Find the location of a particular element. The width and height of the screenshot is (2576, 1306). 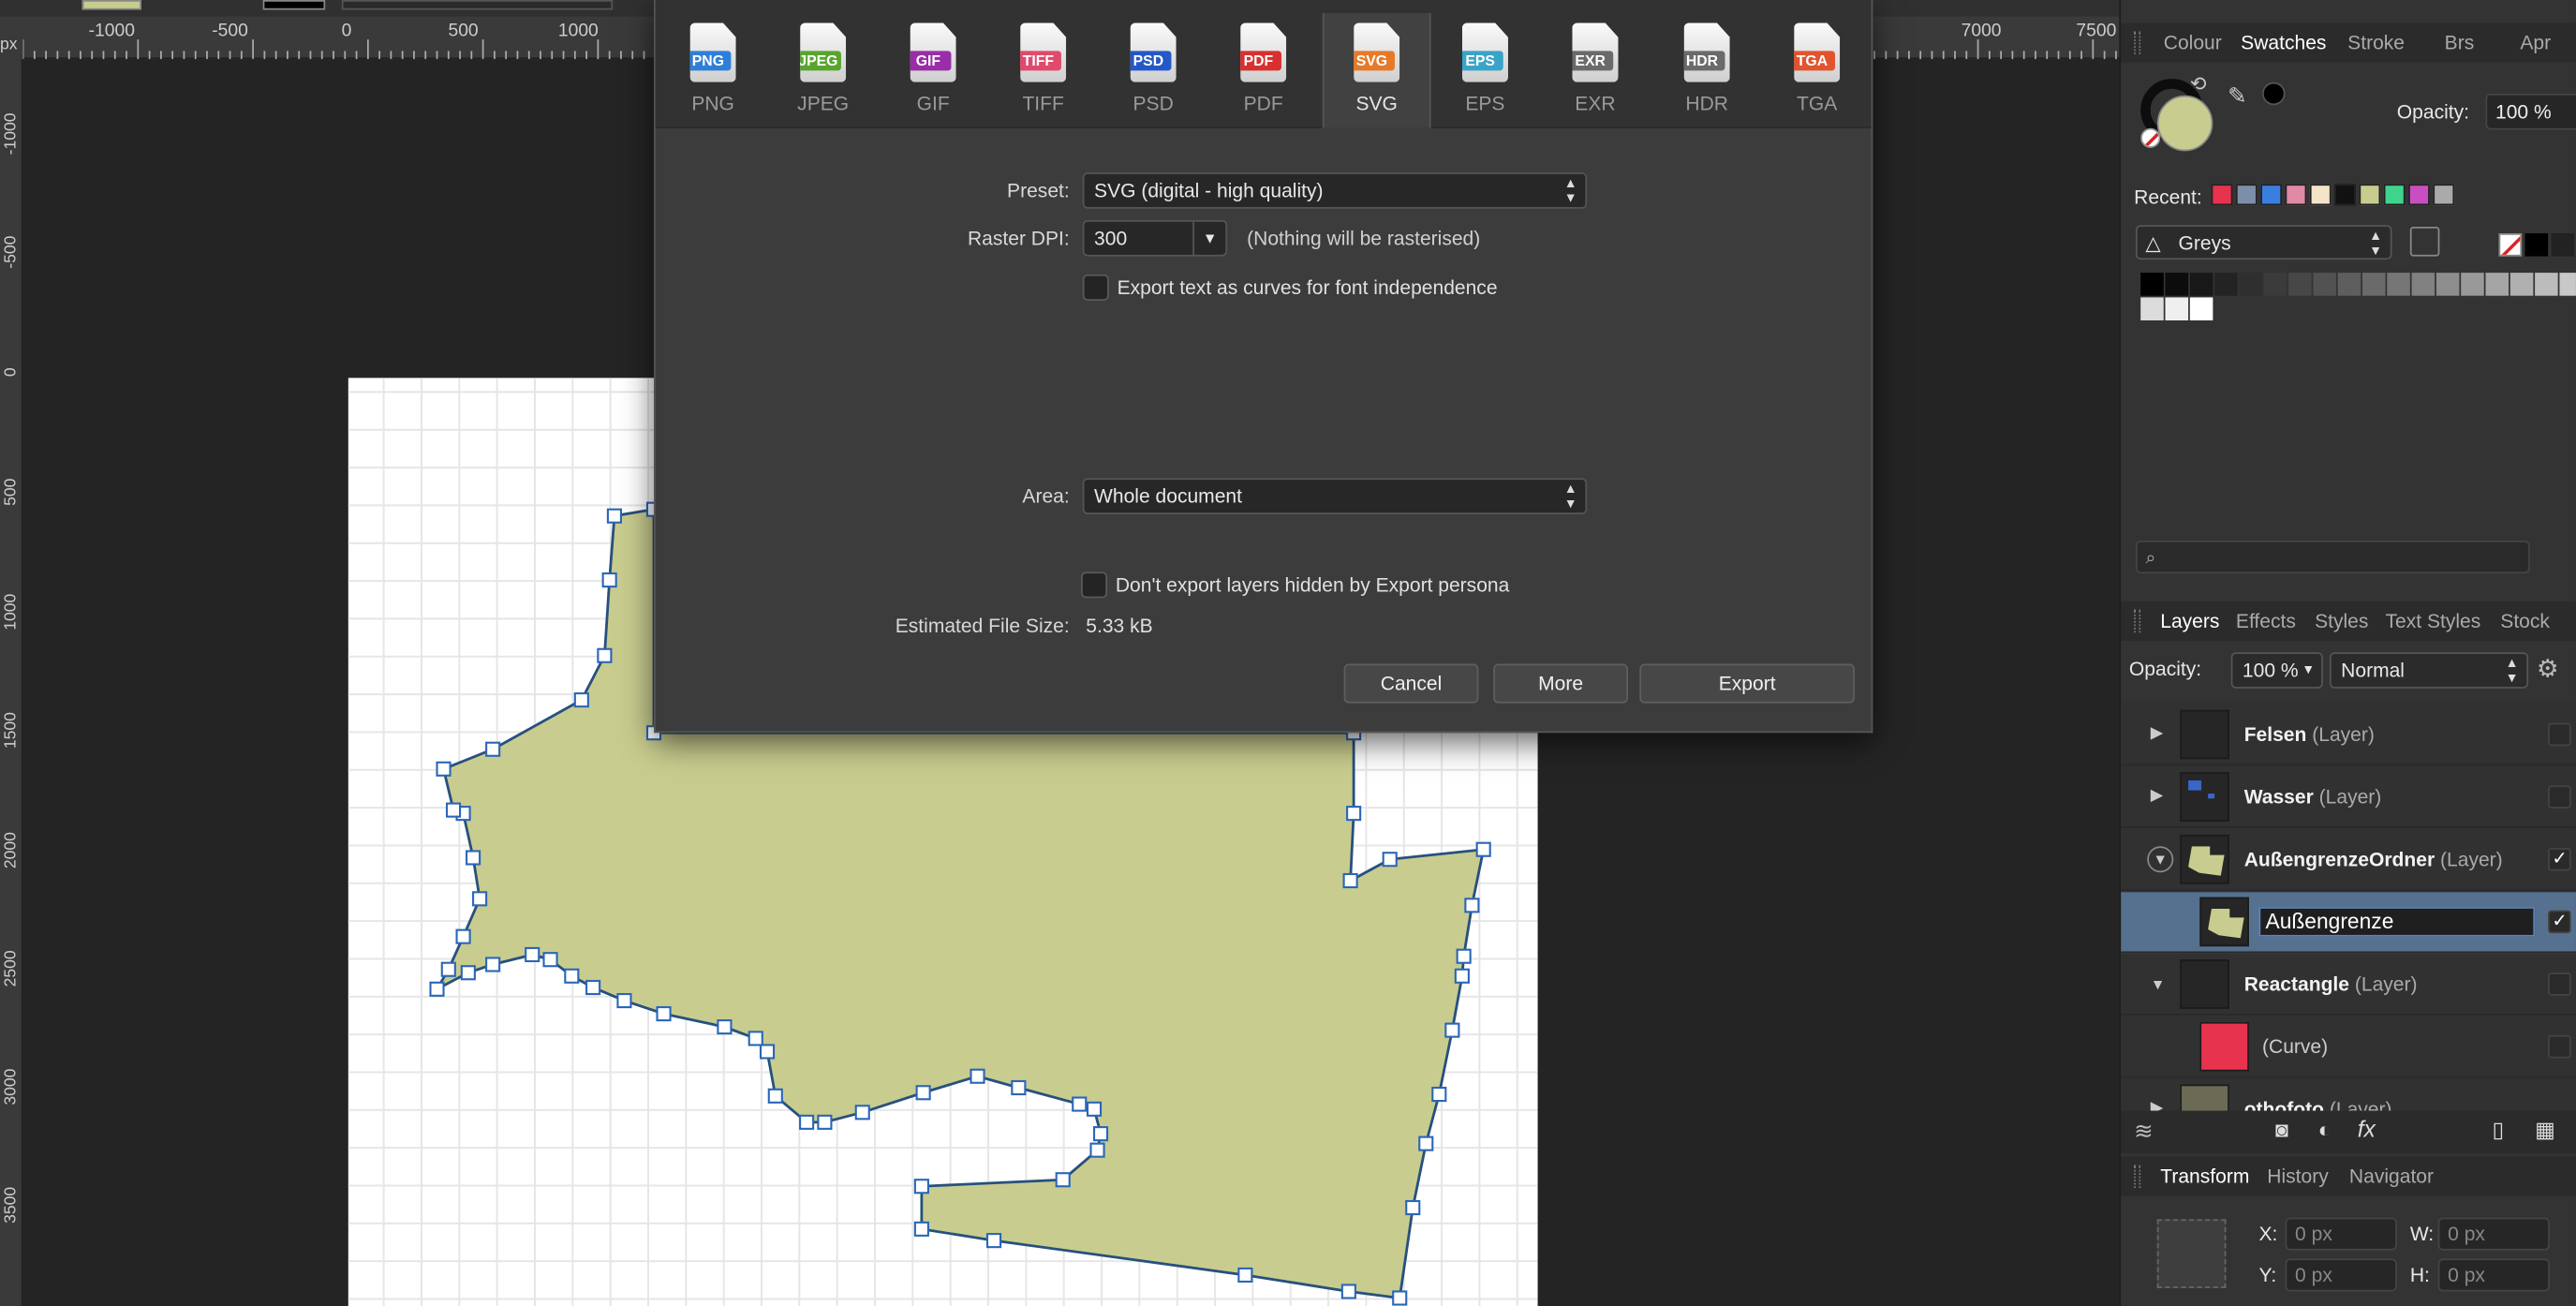

more-button: More is located at coordinates (1561, 683).